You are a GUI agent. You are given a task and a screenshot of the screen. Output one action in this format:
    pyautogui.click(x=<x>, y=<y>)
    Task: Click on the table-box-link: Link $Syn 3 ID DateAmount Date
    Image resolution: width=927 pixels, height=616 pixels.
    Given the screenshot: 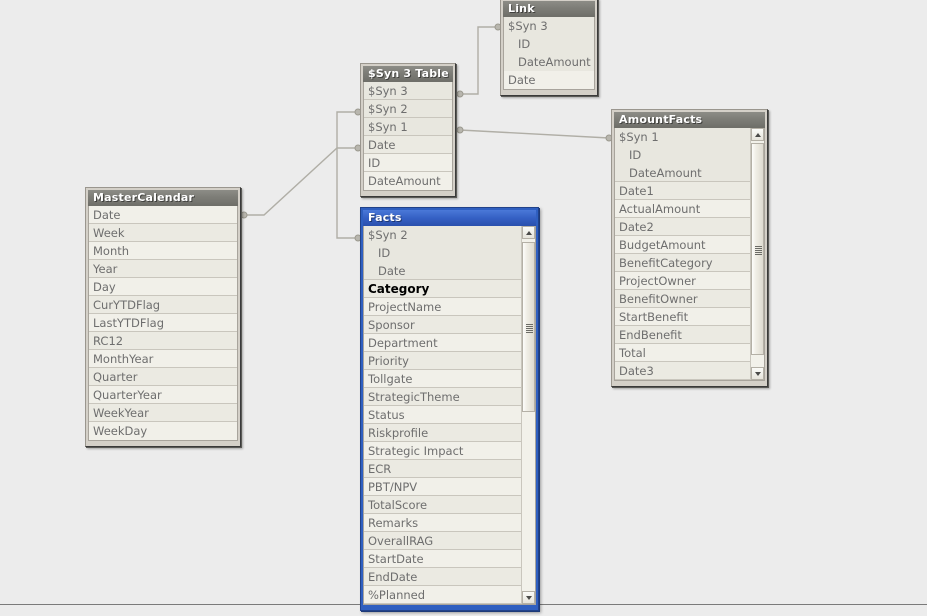 What is the action you would take?
    pyautogui.click(x=549, y=48)
    